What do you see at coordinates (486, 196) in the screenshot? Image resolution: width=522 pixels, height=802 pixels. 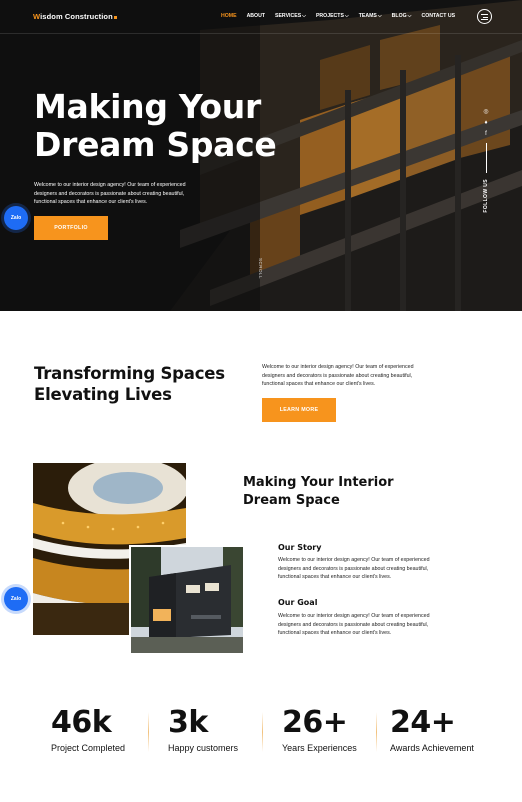 I see `follow-us-label: FOLLOW US` at bounding box center [486, 196].